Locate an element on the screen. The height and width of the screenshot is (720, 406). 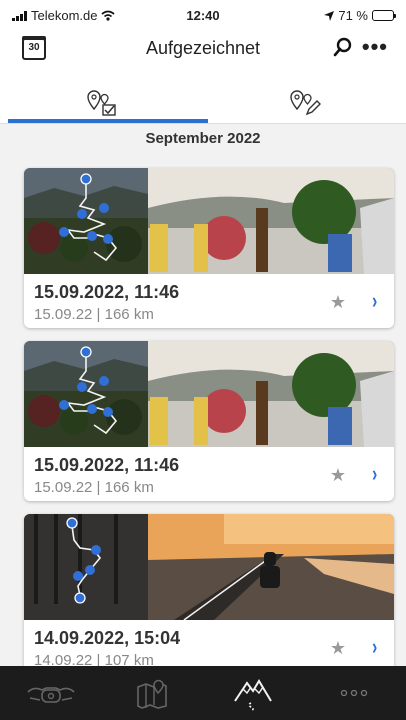
battery-icon is located at coordinates (384, 15).